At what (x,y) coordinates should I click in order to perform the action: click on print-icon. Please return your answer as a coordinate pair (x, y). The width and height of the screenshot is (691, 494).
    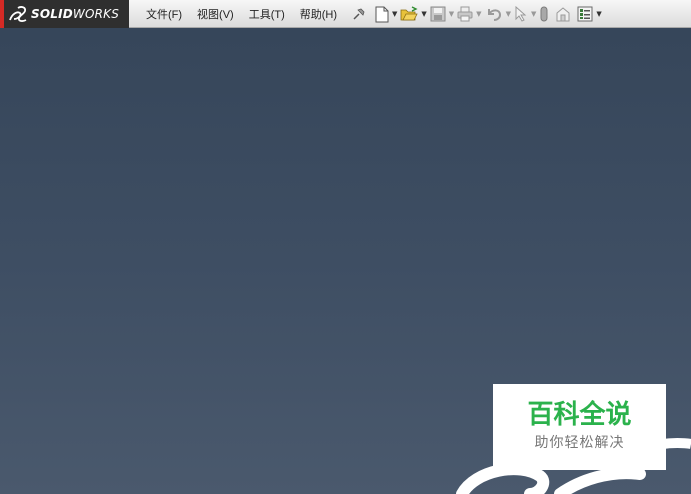
    Looking at the image, I should click on (465, 14).